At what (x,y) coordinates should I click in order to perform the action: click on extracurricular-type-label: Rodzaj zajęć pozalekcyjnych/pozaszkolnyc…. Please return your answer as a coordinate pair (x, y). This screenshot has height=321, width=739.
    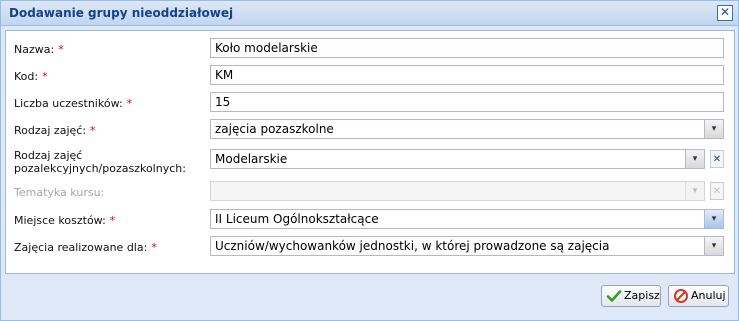
    Looking at the image, I should click on (100, 162).